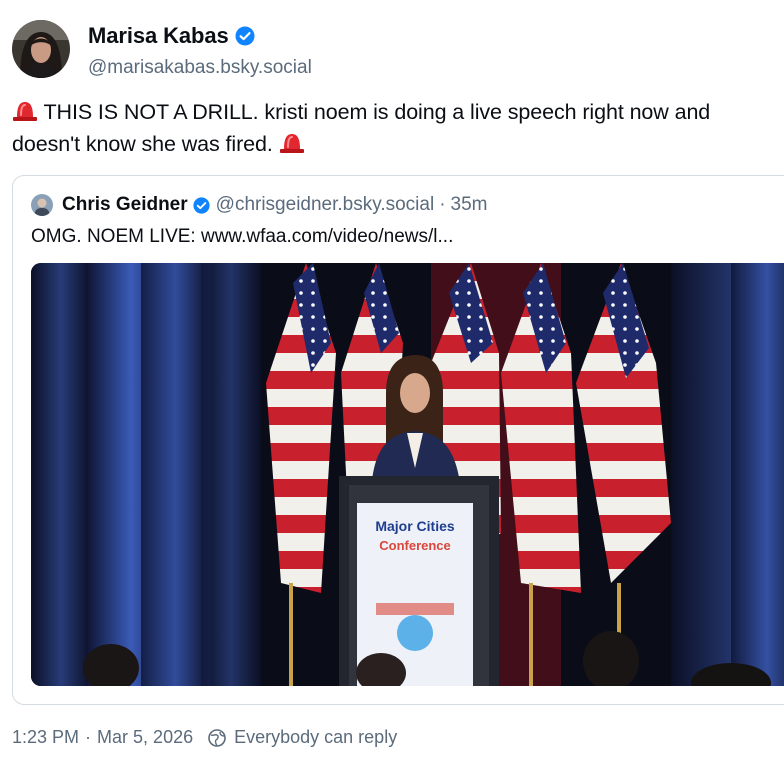  What do you see at coordinates (200, 51) in the screenshot?
I see `author-names: Marisa Kabas @marisakabas.bsky.social` at bounding box center [200, 51].